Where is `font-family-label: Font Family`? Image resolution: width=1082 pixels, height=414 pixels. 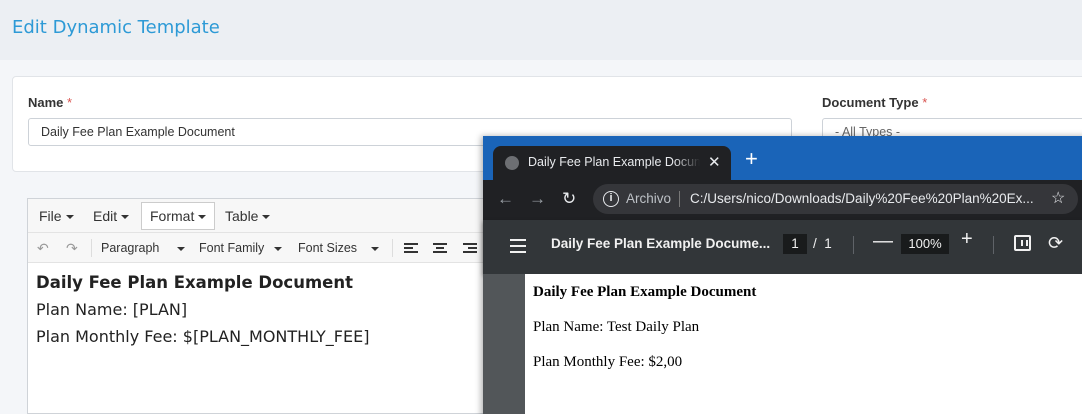 font-family-label: Font Family is located at coordinates (232, 248).